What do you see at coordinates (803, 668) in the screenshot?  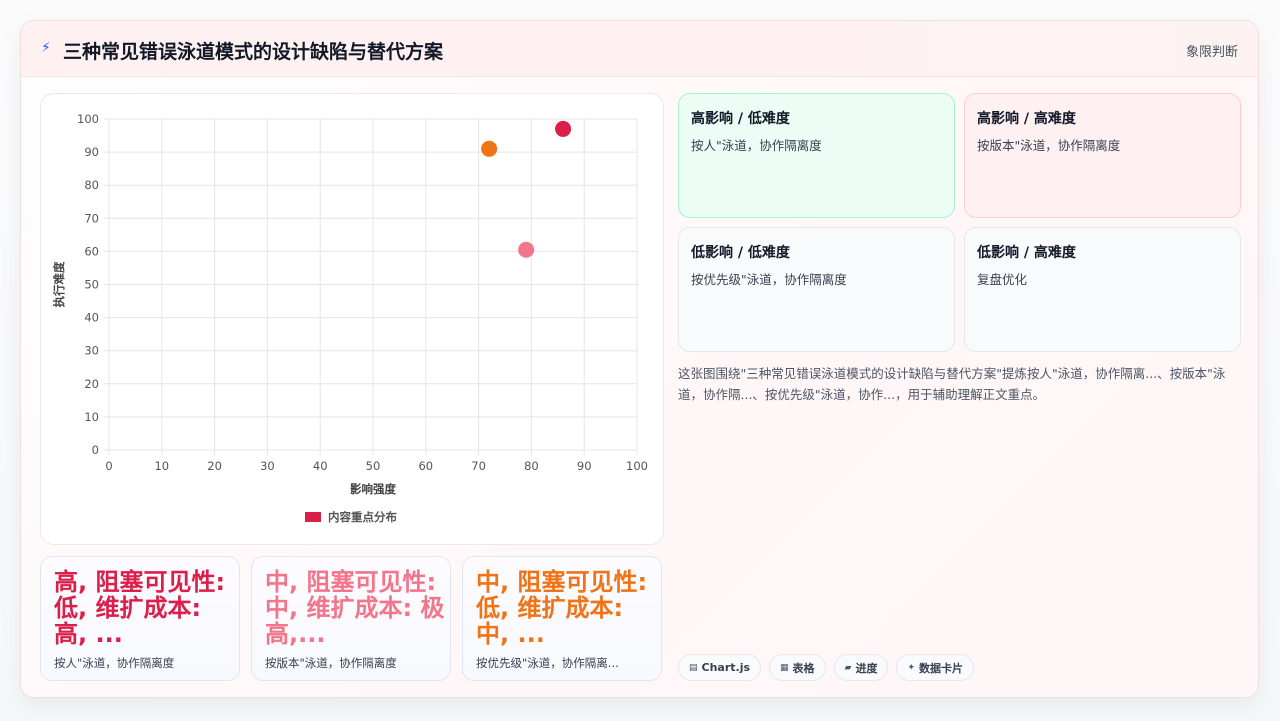 I see `tag-label: 表格` at bounding box center [803, 668].